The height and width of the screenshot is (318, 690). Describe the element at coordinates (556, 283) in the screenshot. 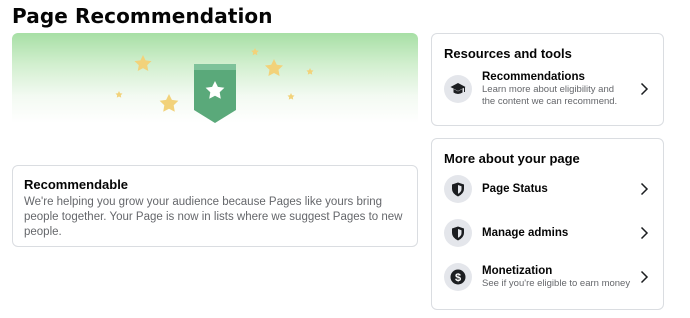

I see `monetization-description: See if you're eligible to earn money` at that location.